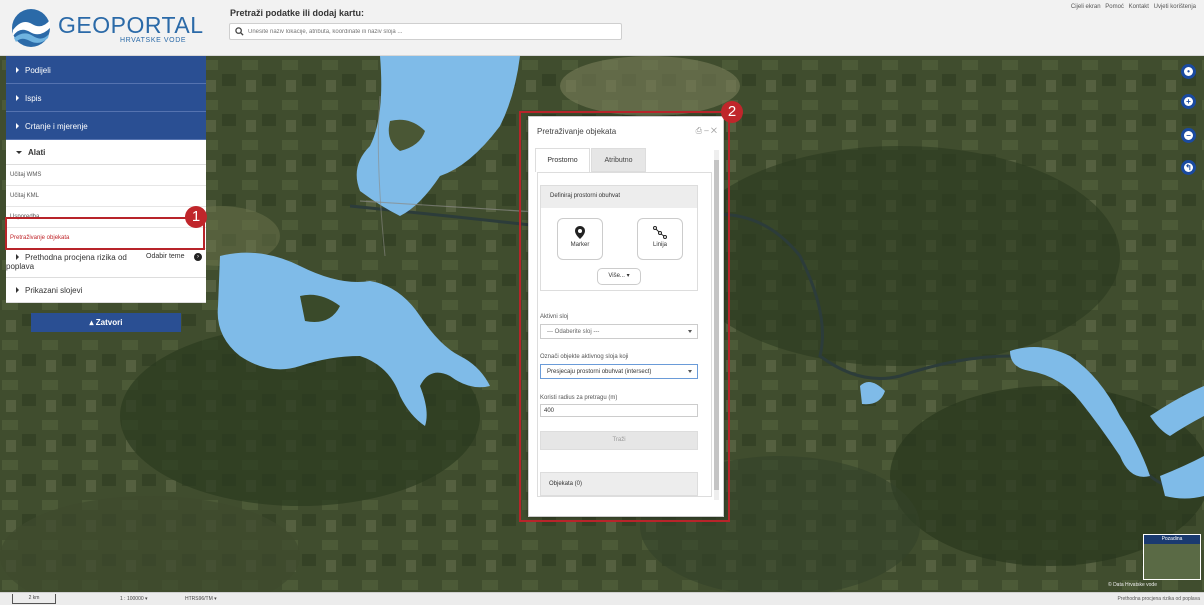  Describe the element at coordinates (699, 130) in the screenshot. I see `print-icon: ⎙` at that location.